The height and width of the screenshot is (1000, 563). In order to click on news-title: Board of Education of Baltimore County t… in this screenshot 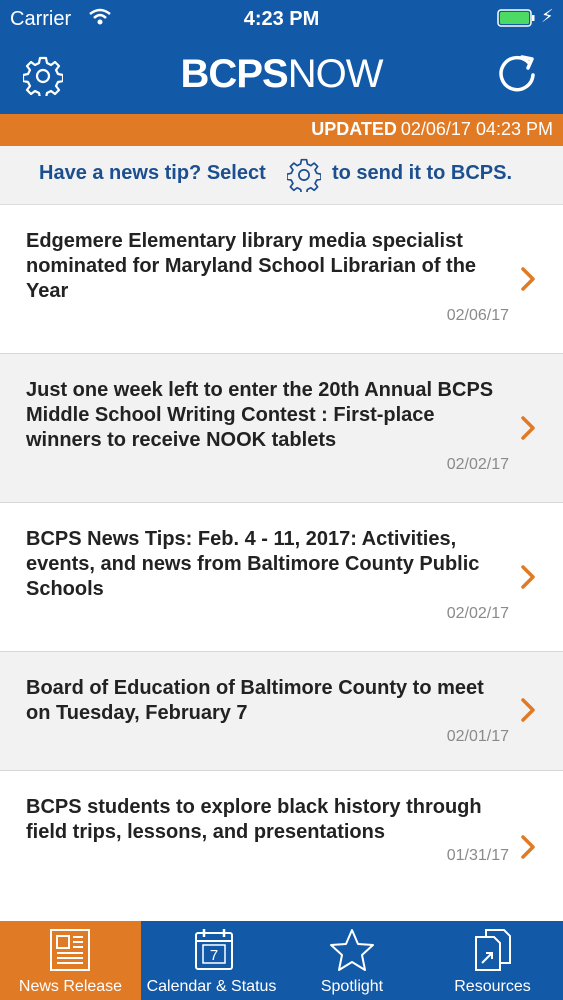, I will do `click(255, 700)`.